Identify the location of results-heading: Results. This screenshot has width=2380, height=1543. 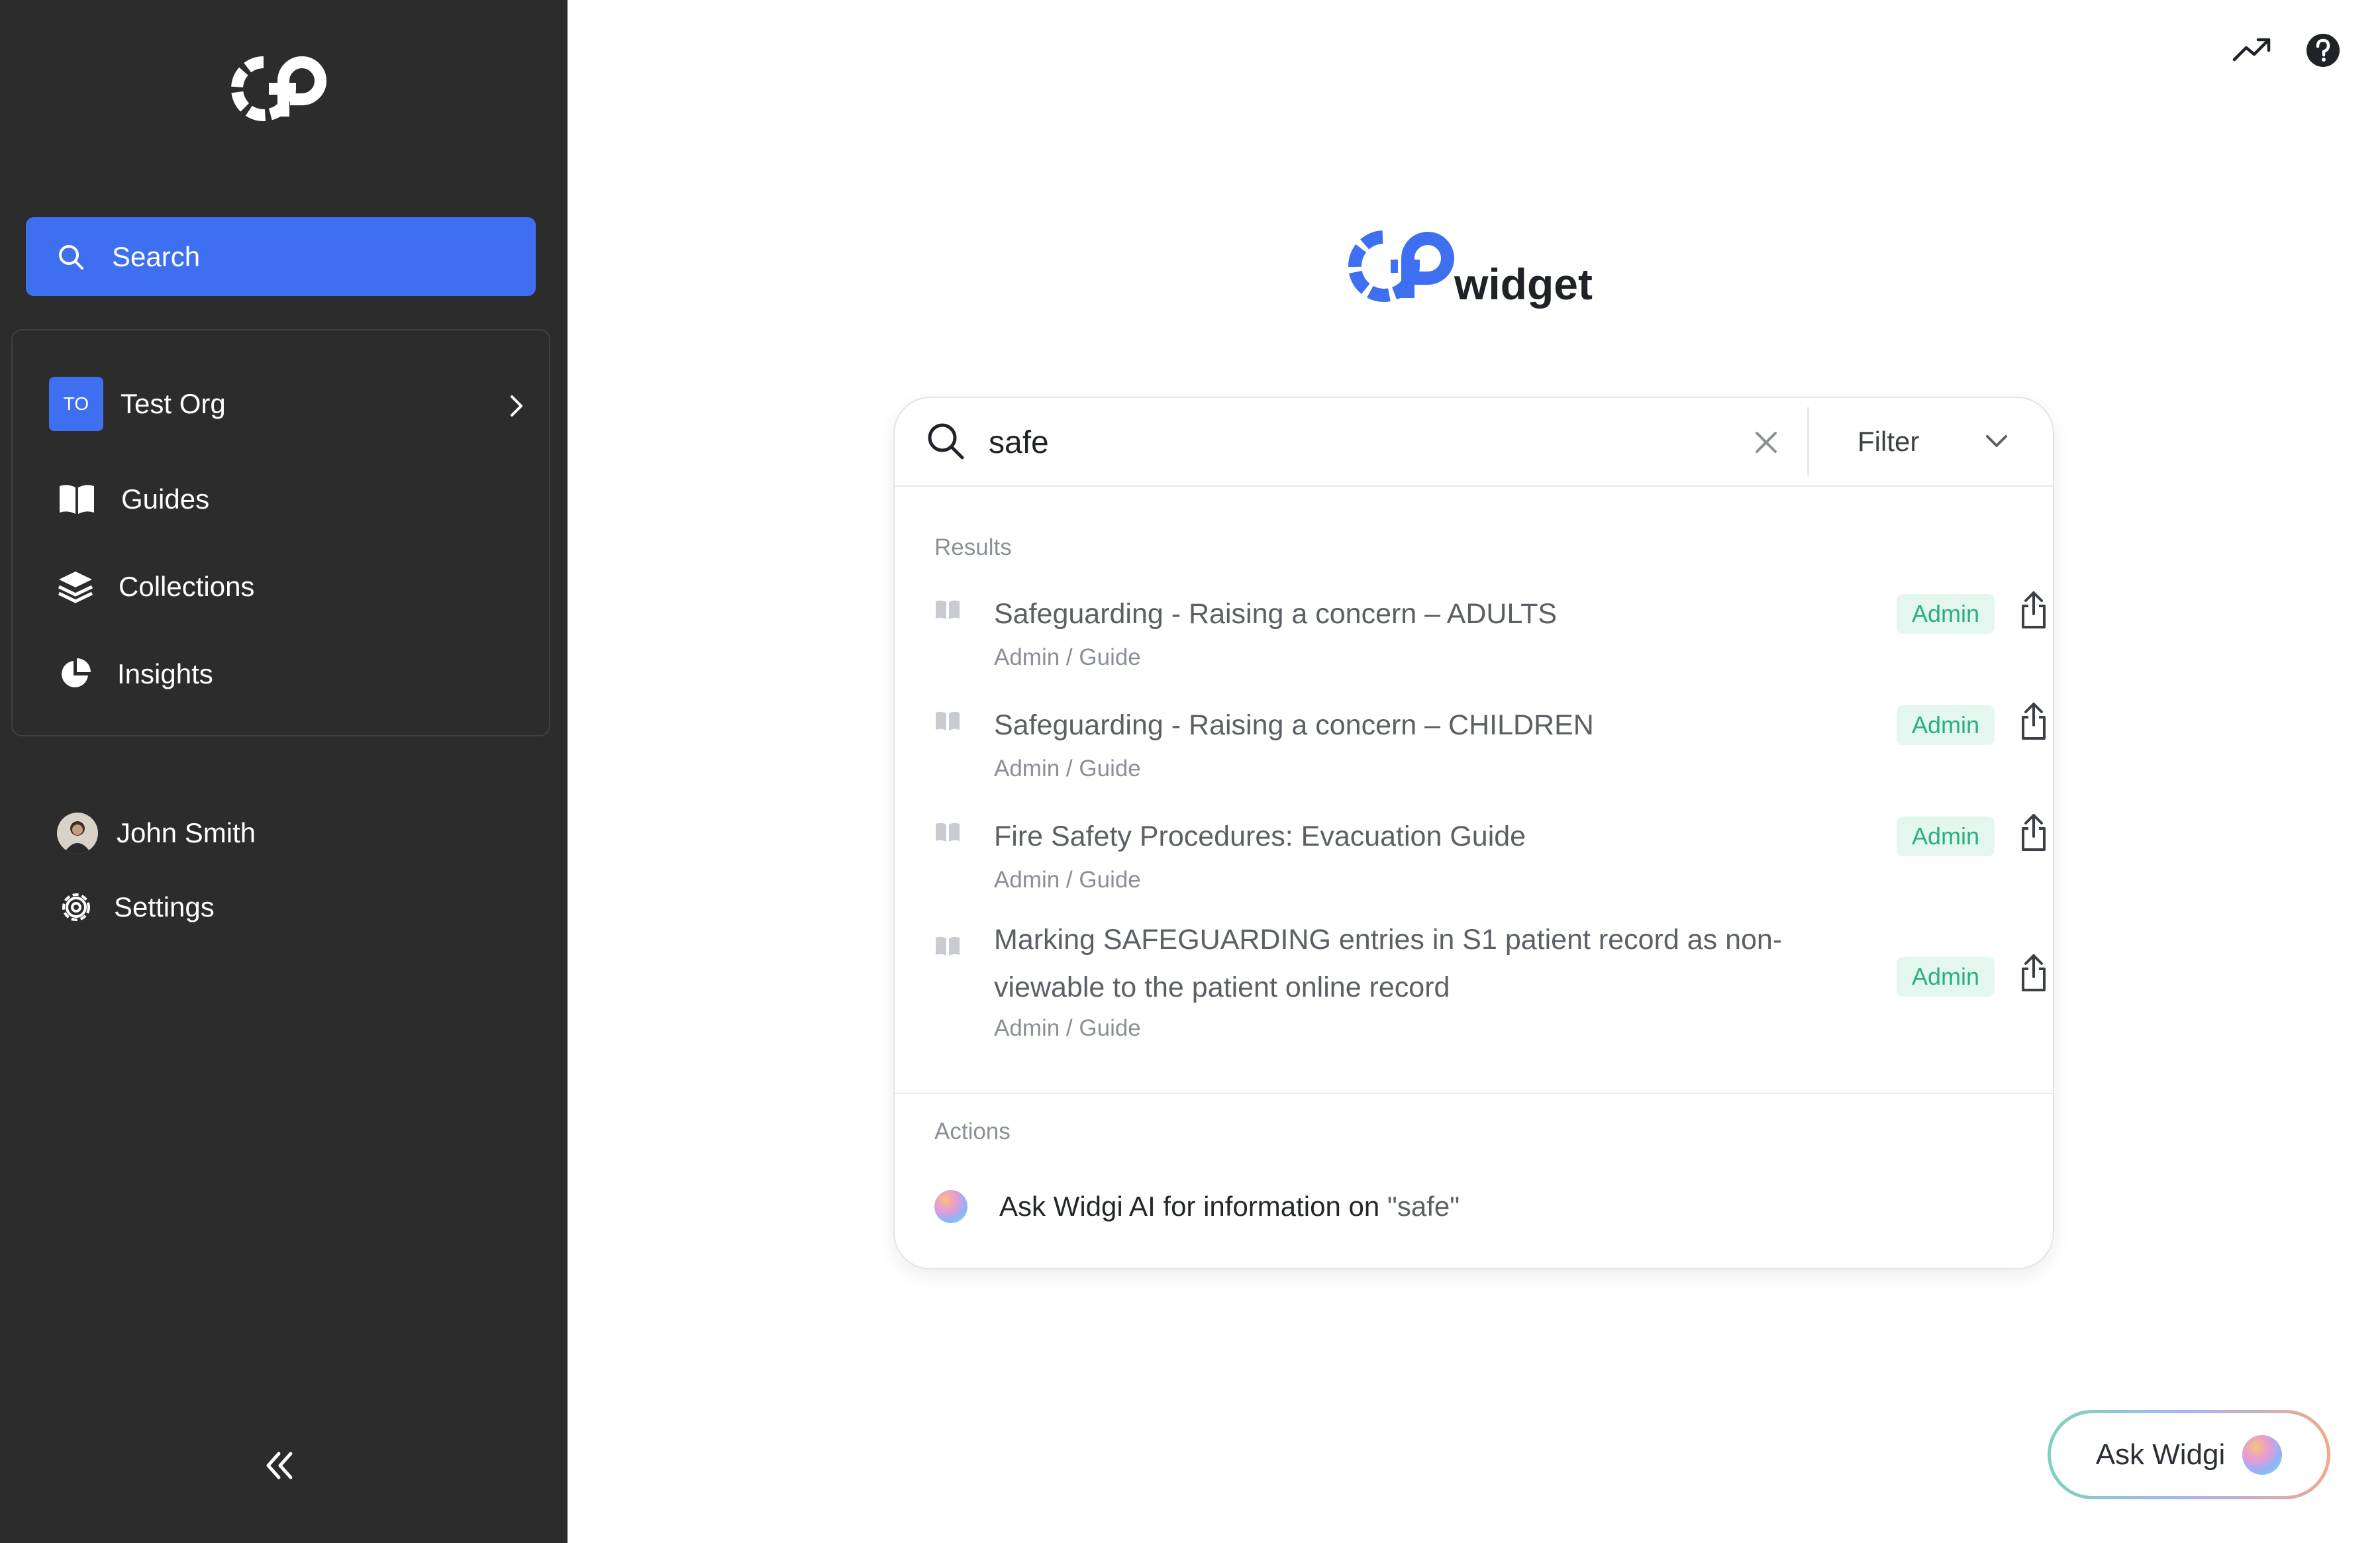
(973, 547).